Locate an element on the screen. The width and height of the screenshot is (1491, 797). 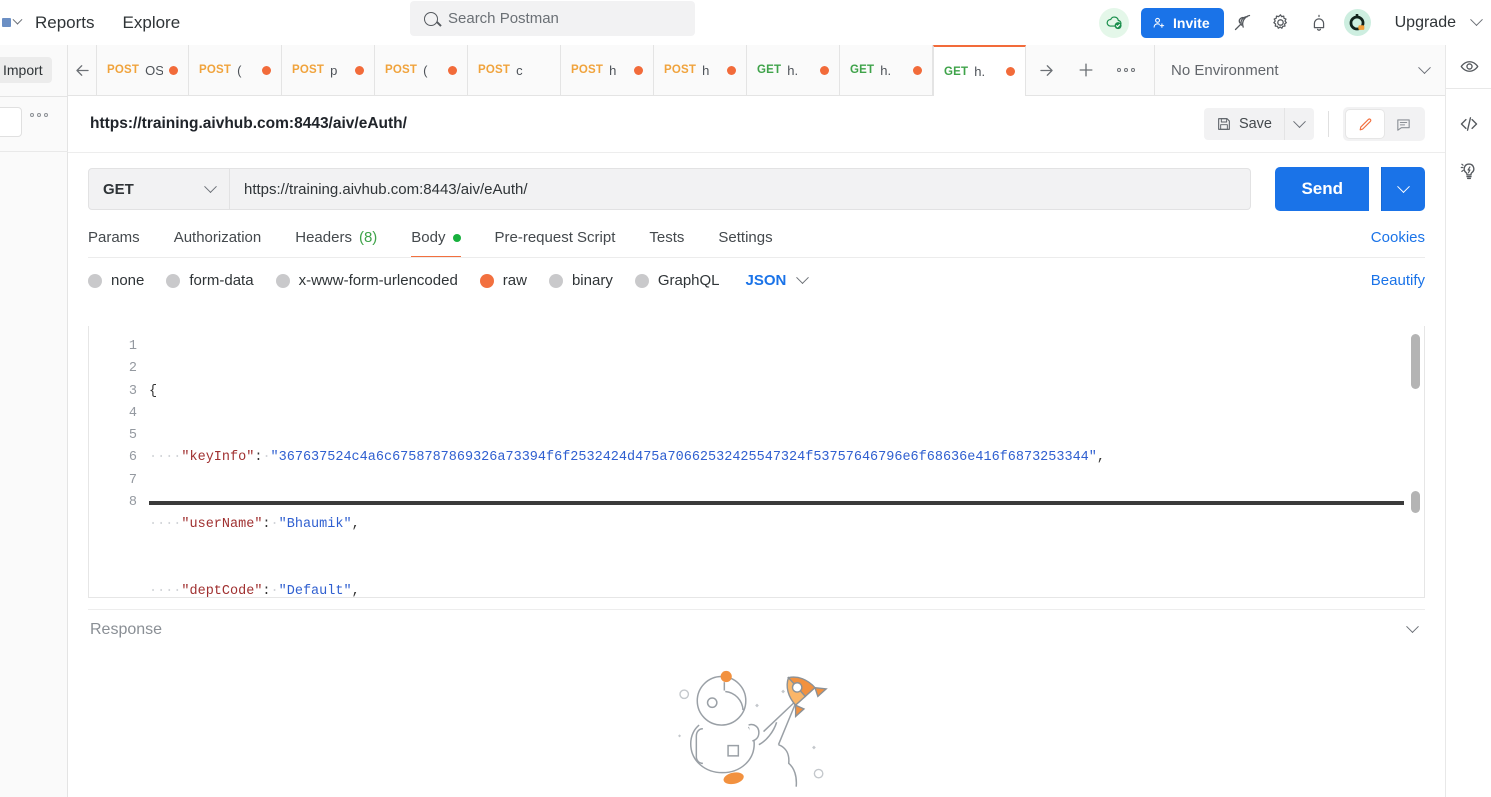
divider is located at coordinates (1328, 124).